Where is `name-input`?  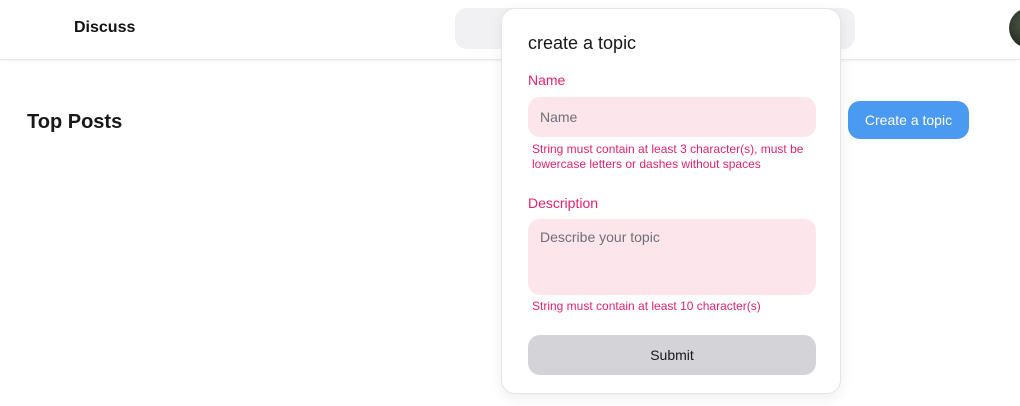
name-input is located at coordinates (672, 117).